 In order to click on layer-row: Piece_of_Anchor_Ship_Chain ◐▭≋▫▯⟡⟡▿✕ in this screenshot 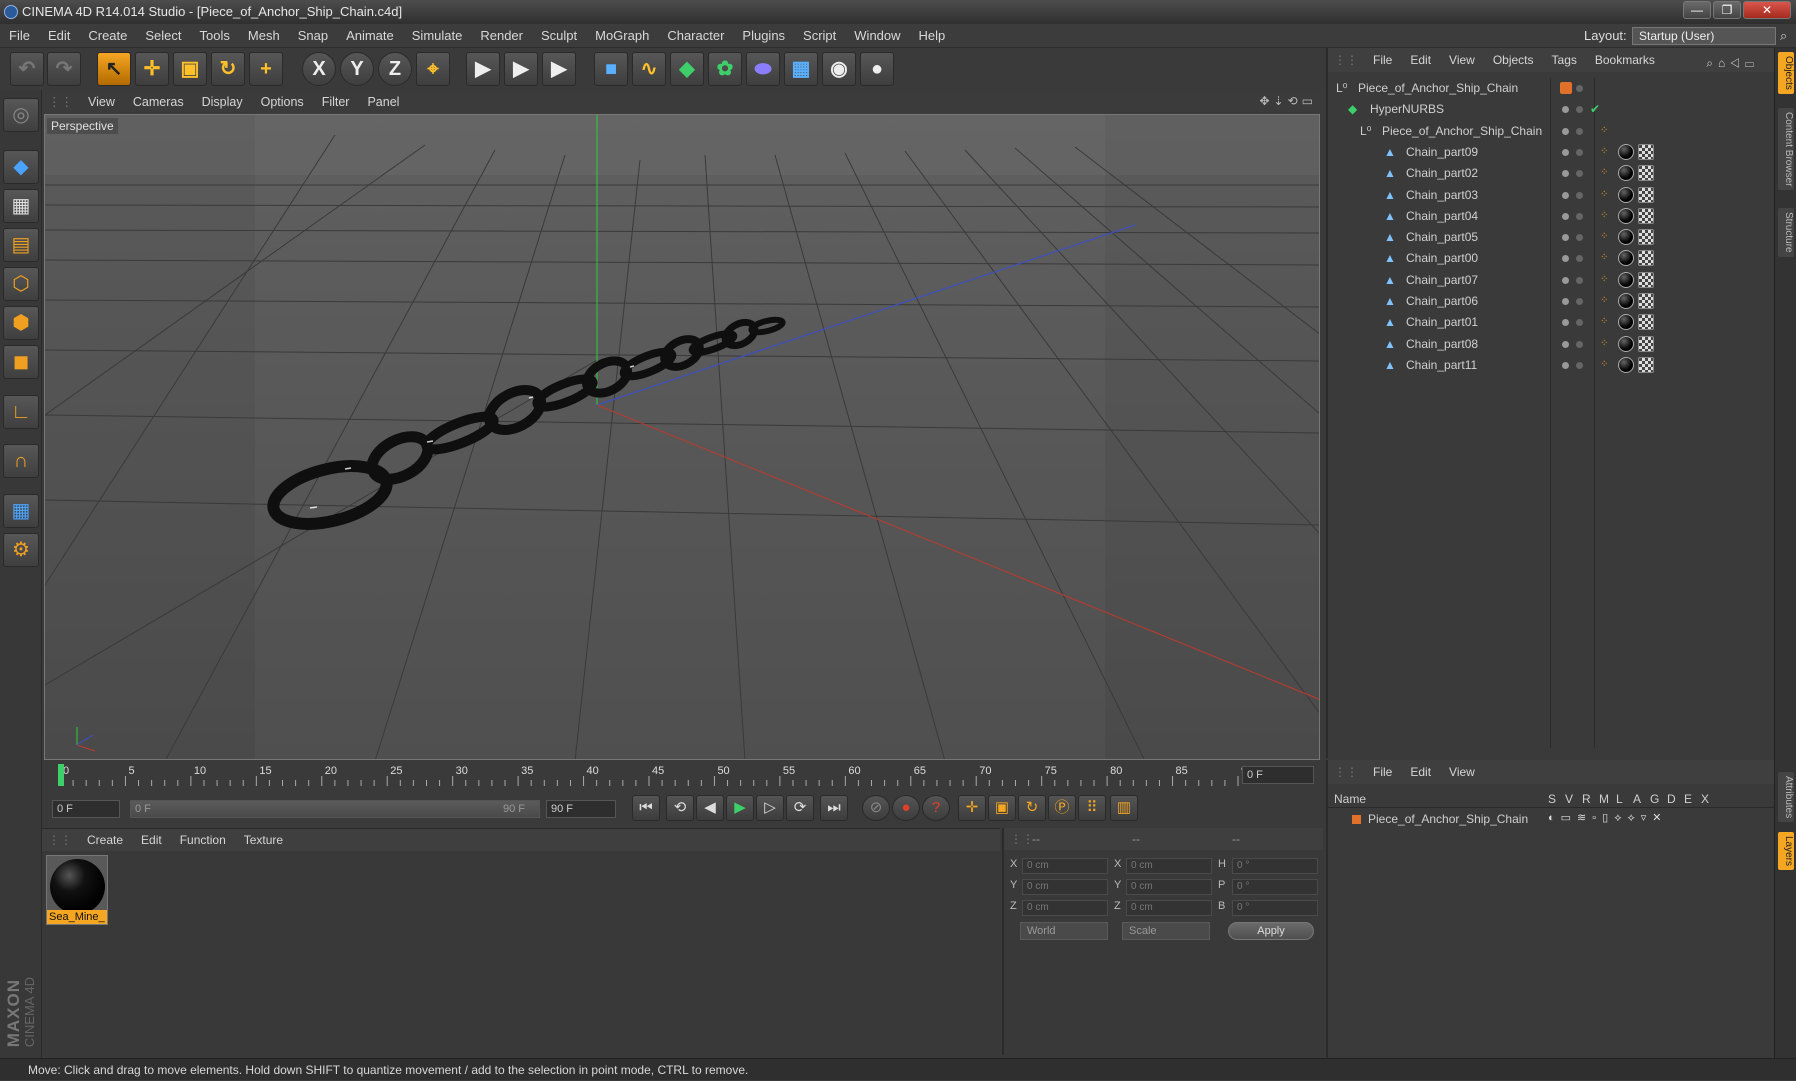, I will do `click(1551, 819)`.